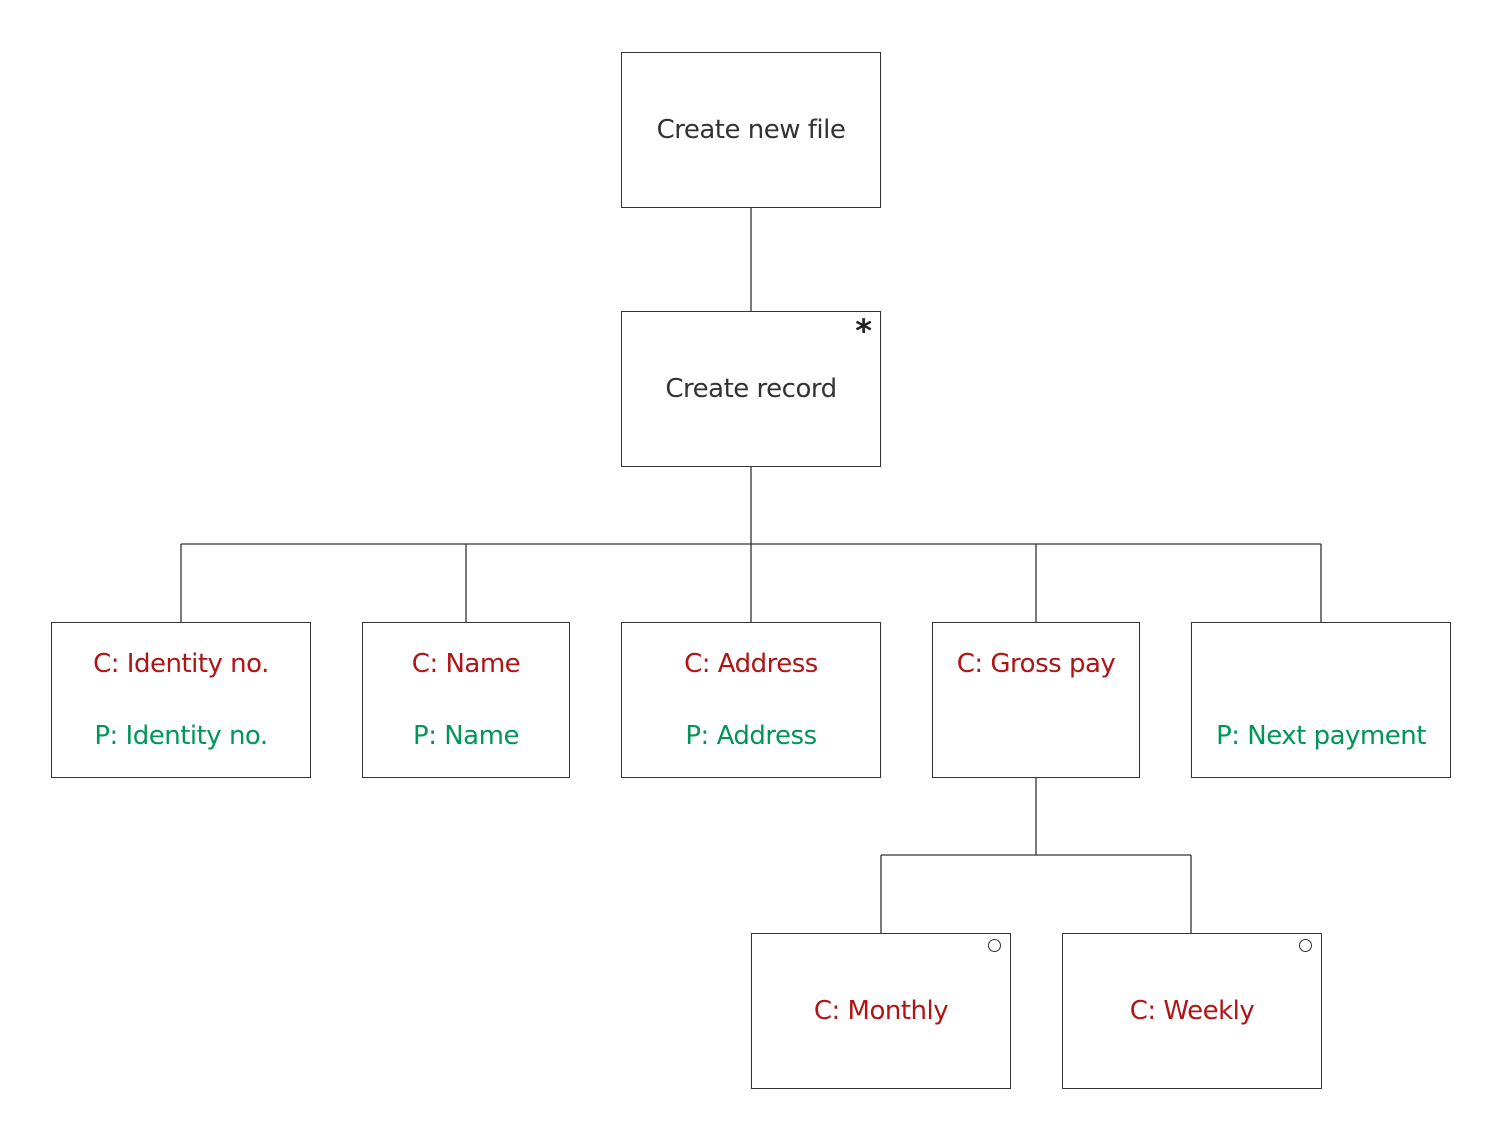 This screenshot has width=1500, height=1140. What do you see at coordinates (181, 664) in the screenshot?
I see `component-label: C: Identity no.` at bounding box center [181, 664].